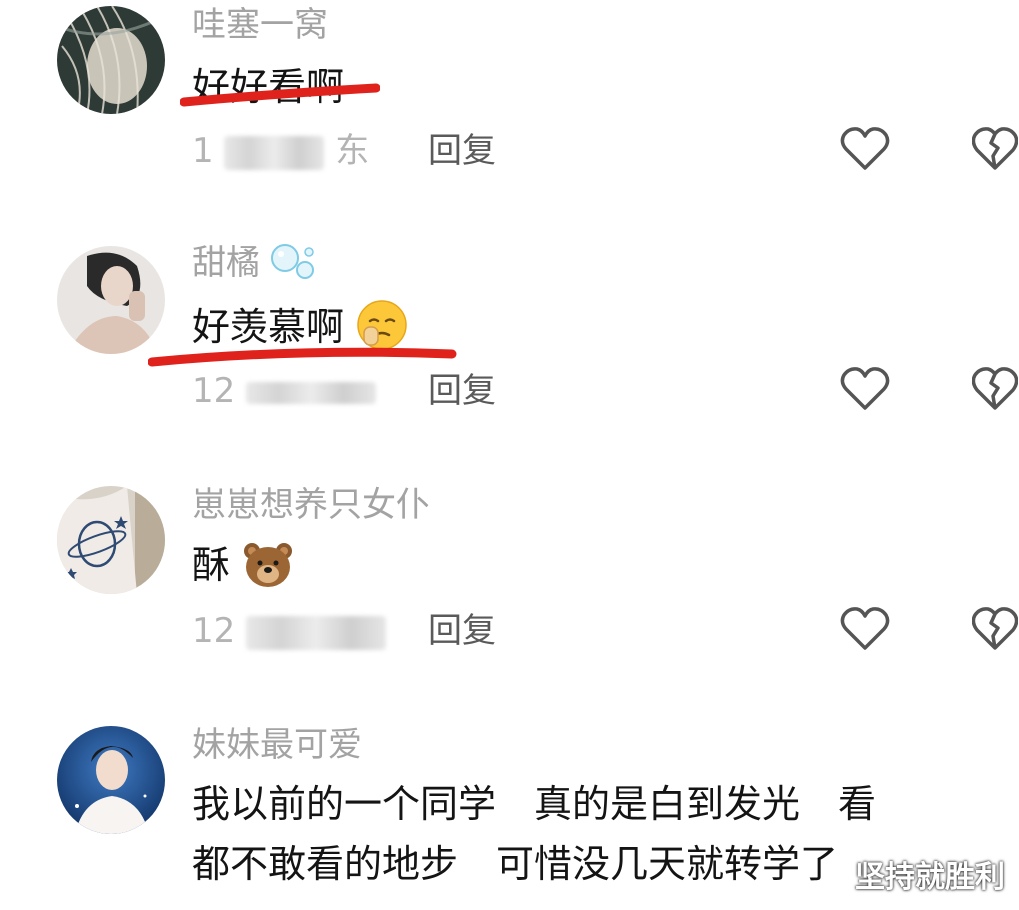  What do you see at coordinates (292, 261) in the screenshot?
I see `bubbles-icon` at bounding box center [292, 261].